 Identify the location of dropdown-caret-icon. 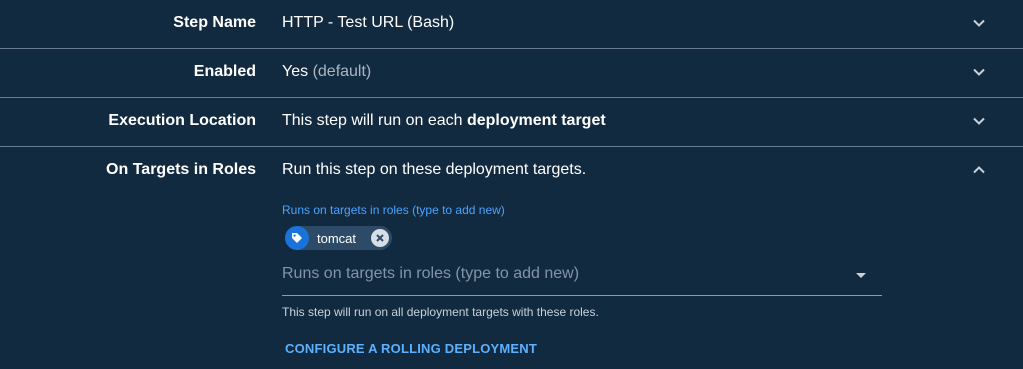
(861, 275).